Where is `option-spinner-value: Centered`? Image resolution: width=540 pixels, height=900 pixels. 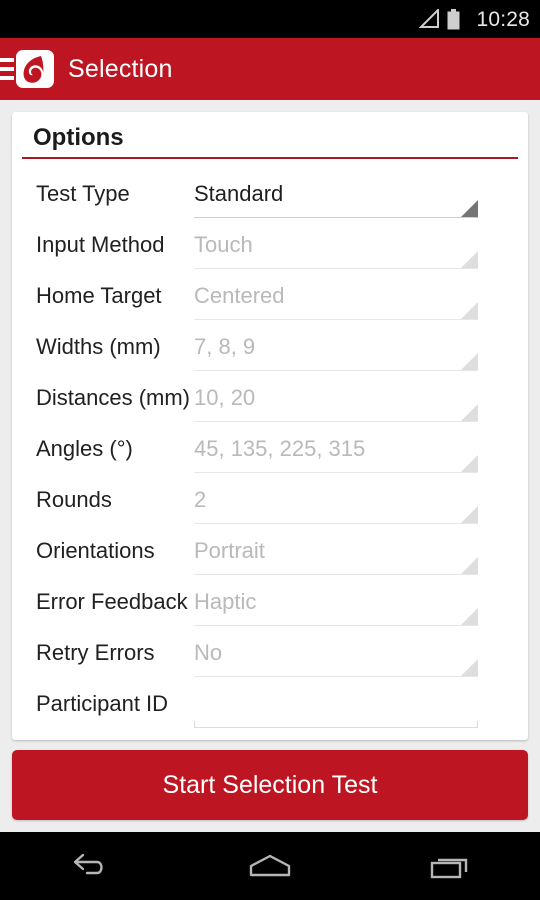
option-spinner-value: Centered is located at coordinates (239, 295).